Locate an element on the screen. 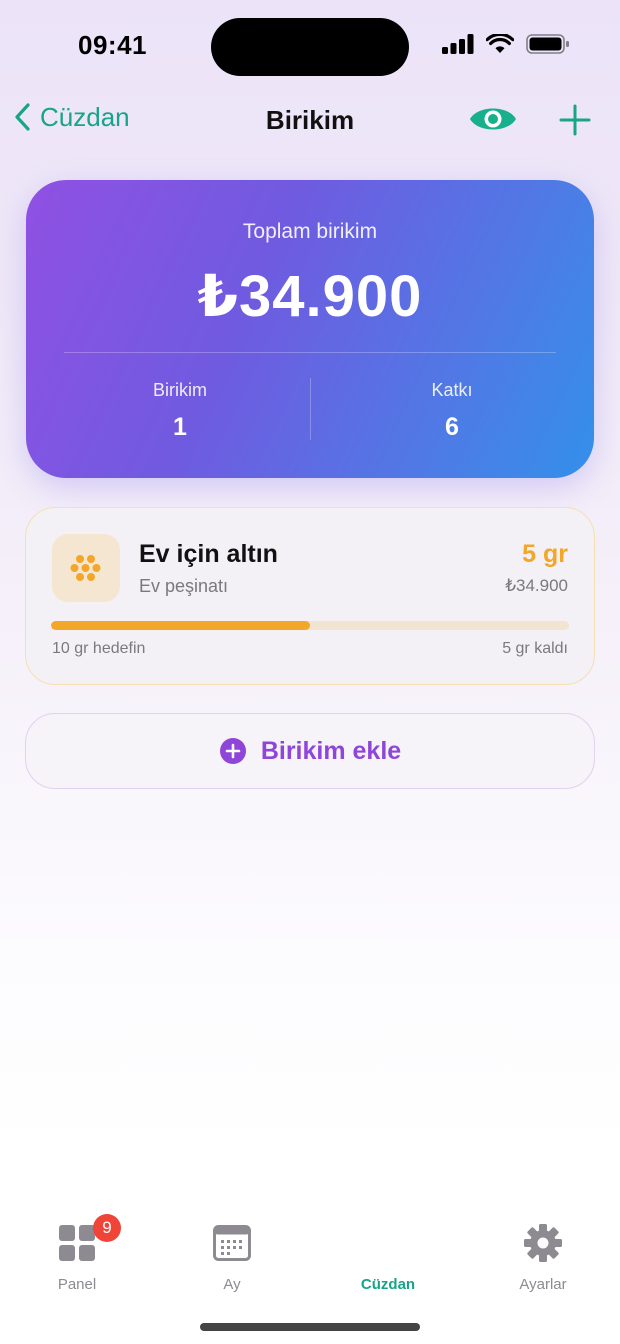  savings-progress-bar is located at coordinates (310, 625).